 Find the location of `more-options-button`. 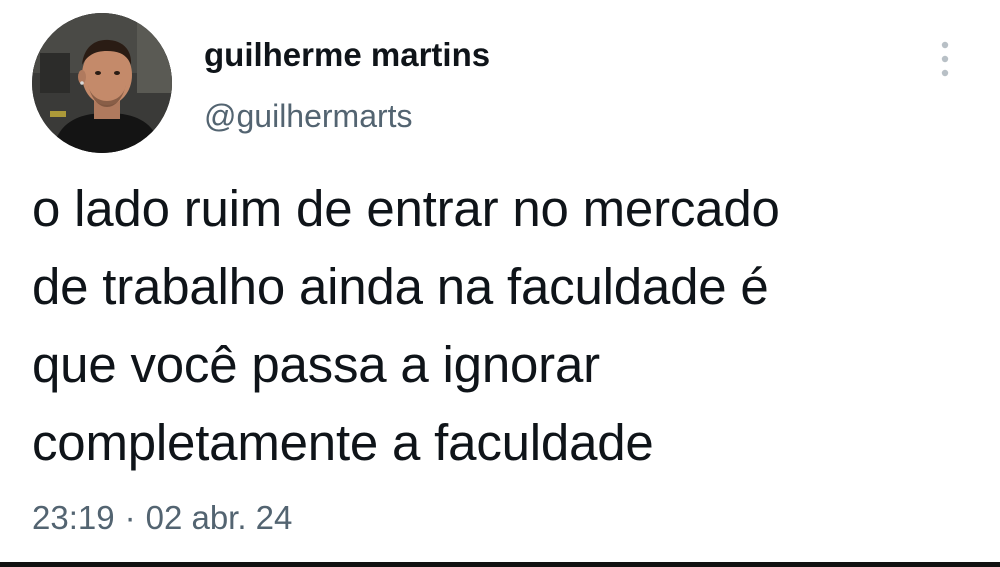

more-options-button is located at coordinates (945, 59).